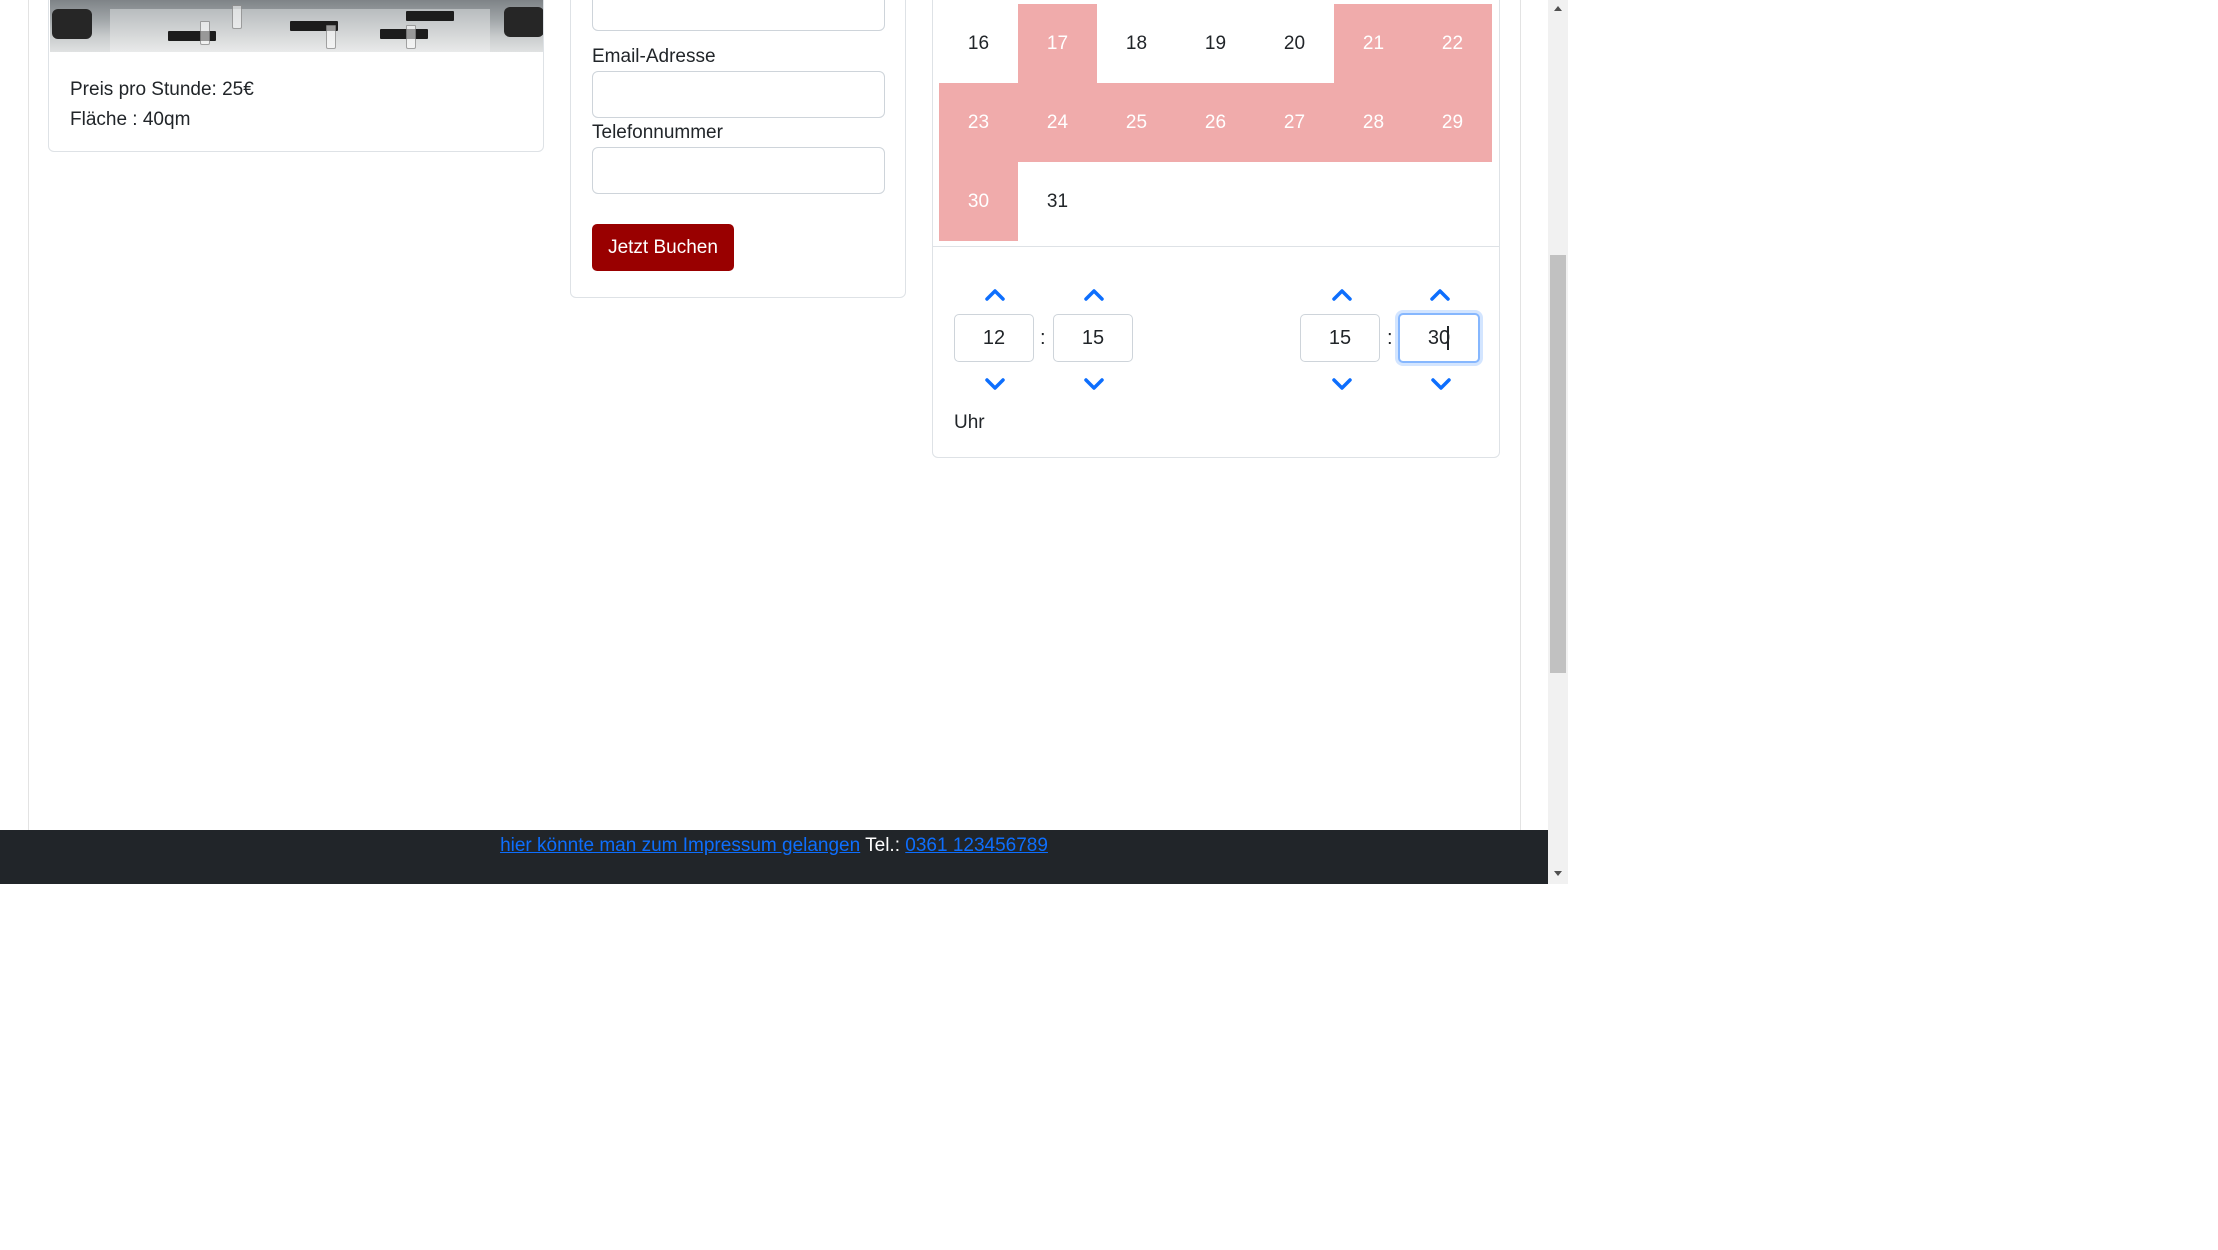 This screenshot has width=2218, height=1250. I want to click on booking-form: Email-Adresse Telefonnummer Jetzt Buchen, so click(738, 149).